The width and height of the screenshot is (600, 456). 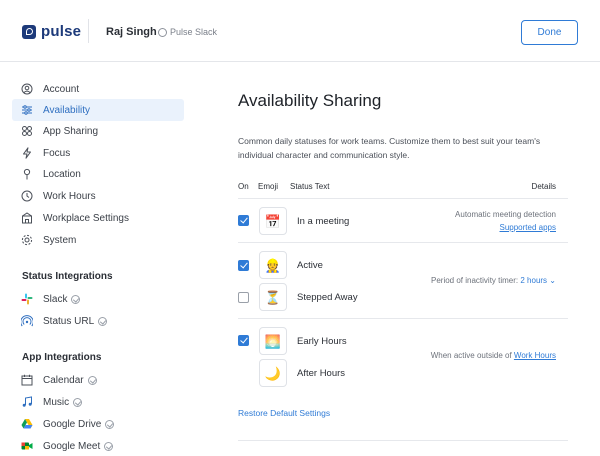 What do you see at coordinates (471, 355) in the screenshot?
I see `work-hours-detail-label: When active outside of` at bounding box center [471, 355].